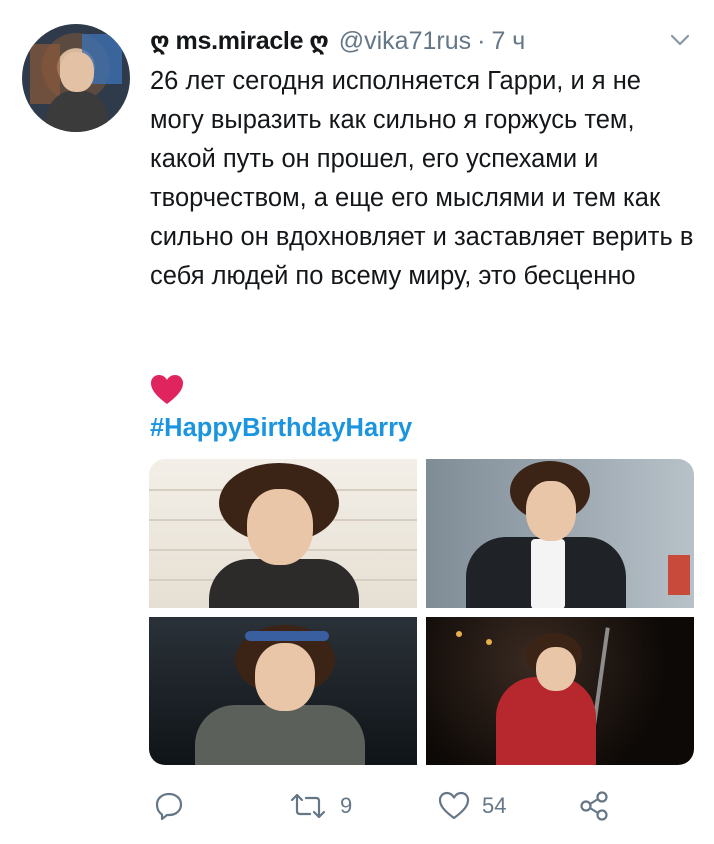 This screenshot has width=714, height=844. I want to click on avatar-bg-shape, so click(45, 74).